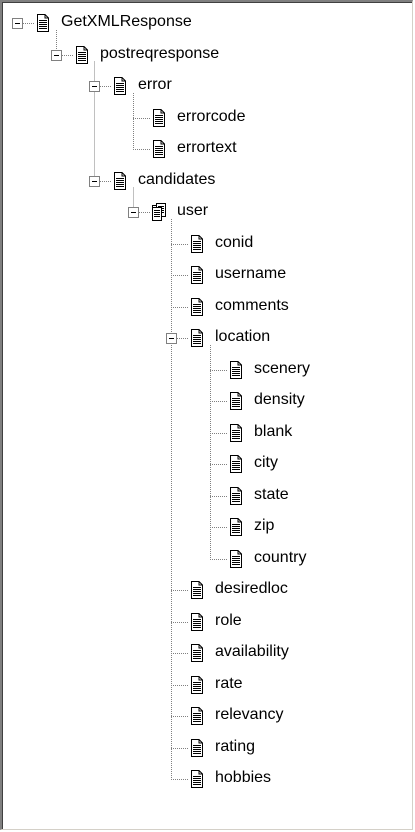  I want to click on tree-node-label: density, so click(279, 399).